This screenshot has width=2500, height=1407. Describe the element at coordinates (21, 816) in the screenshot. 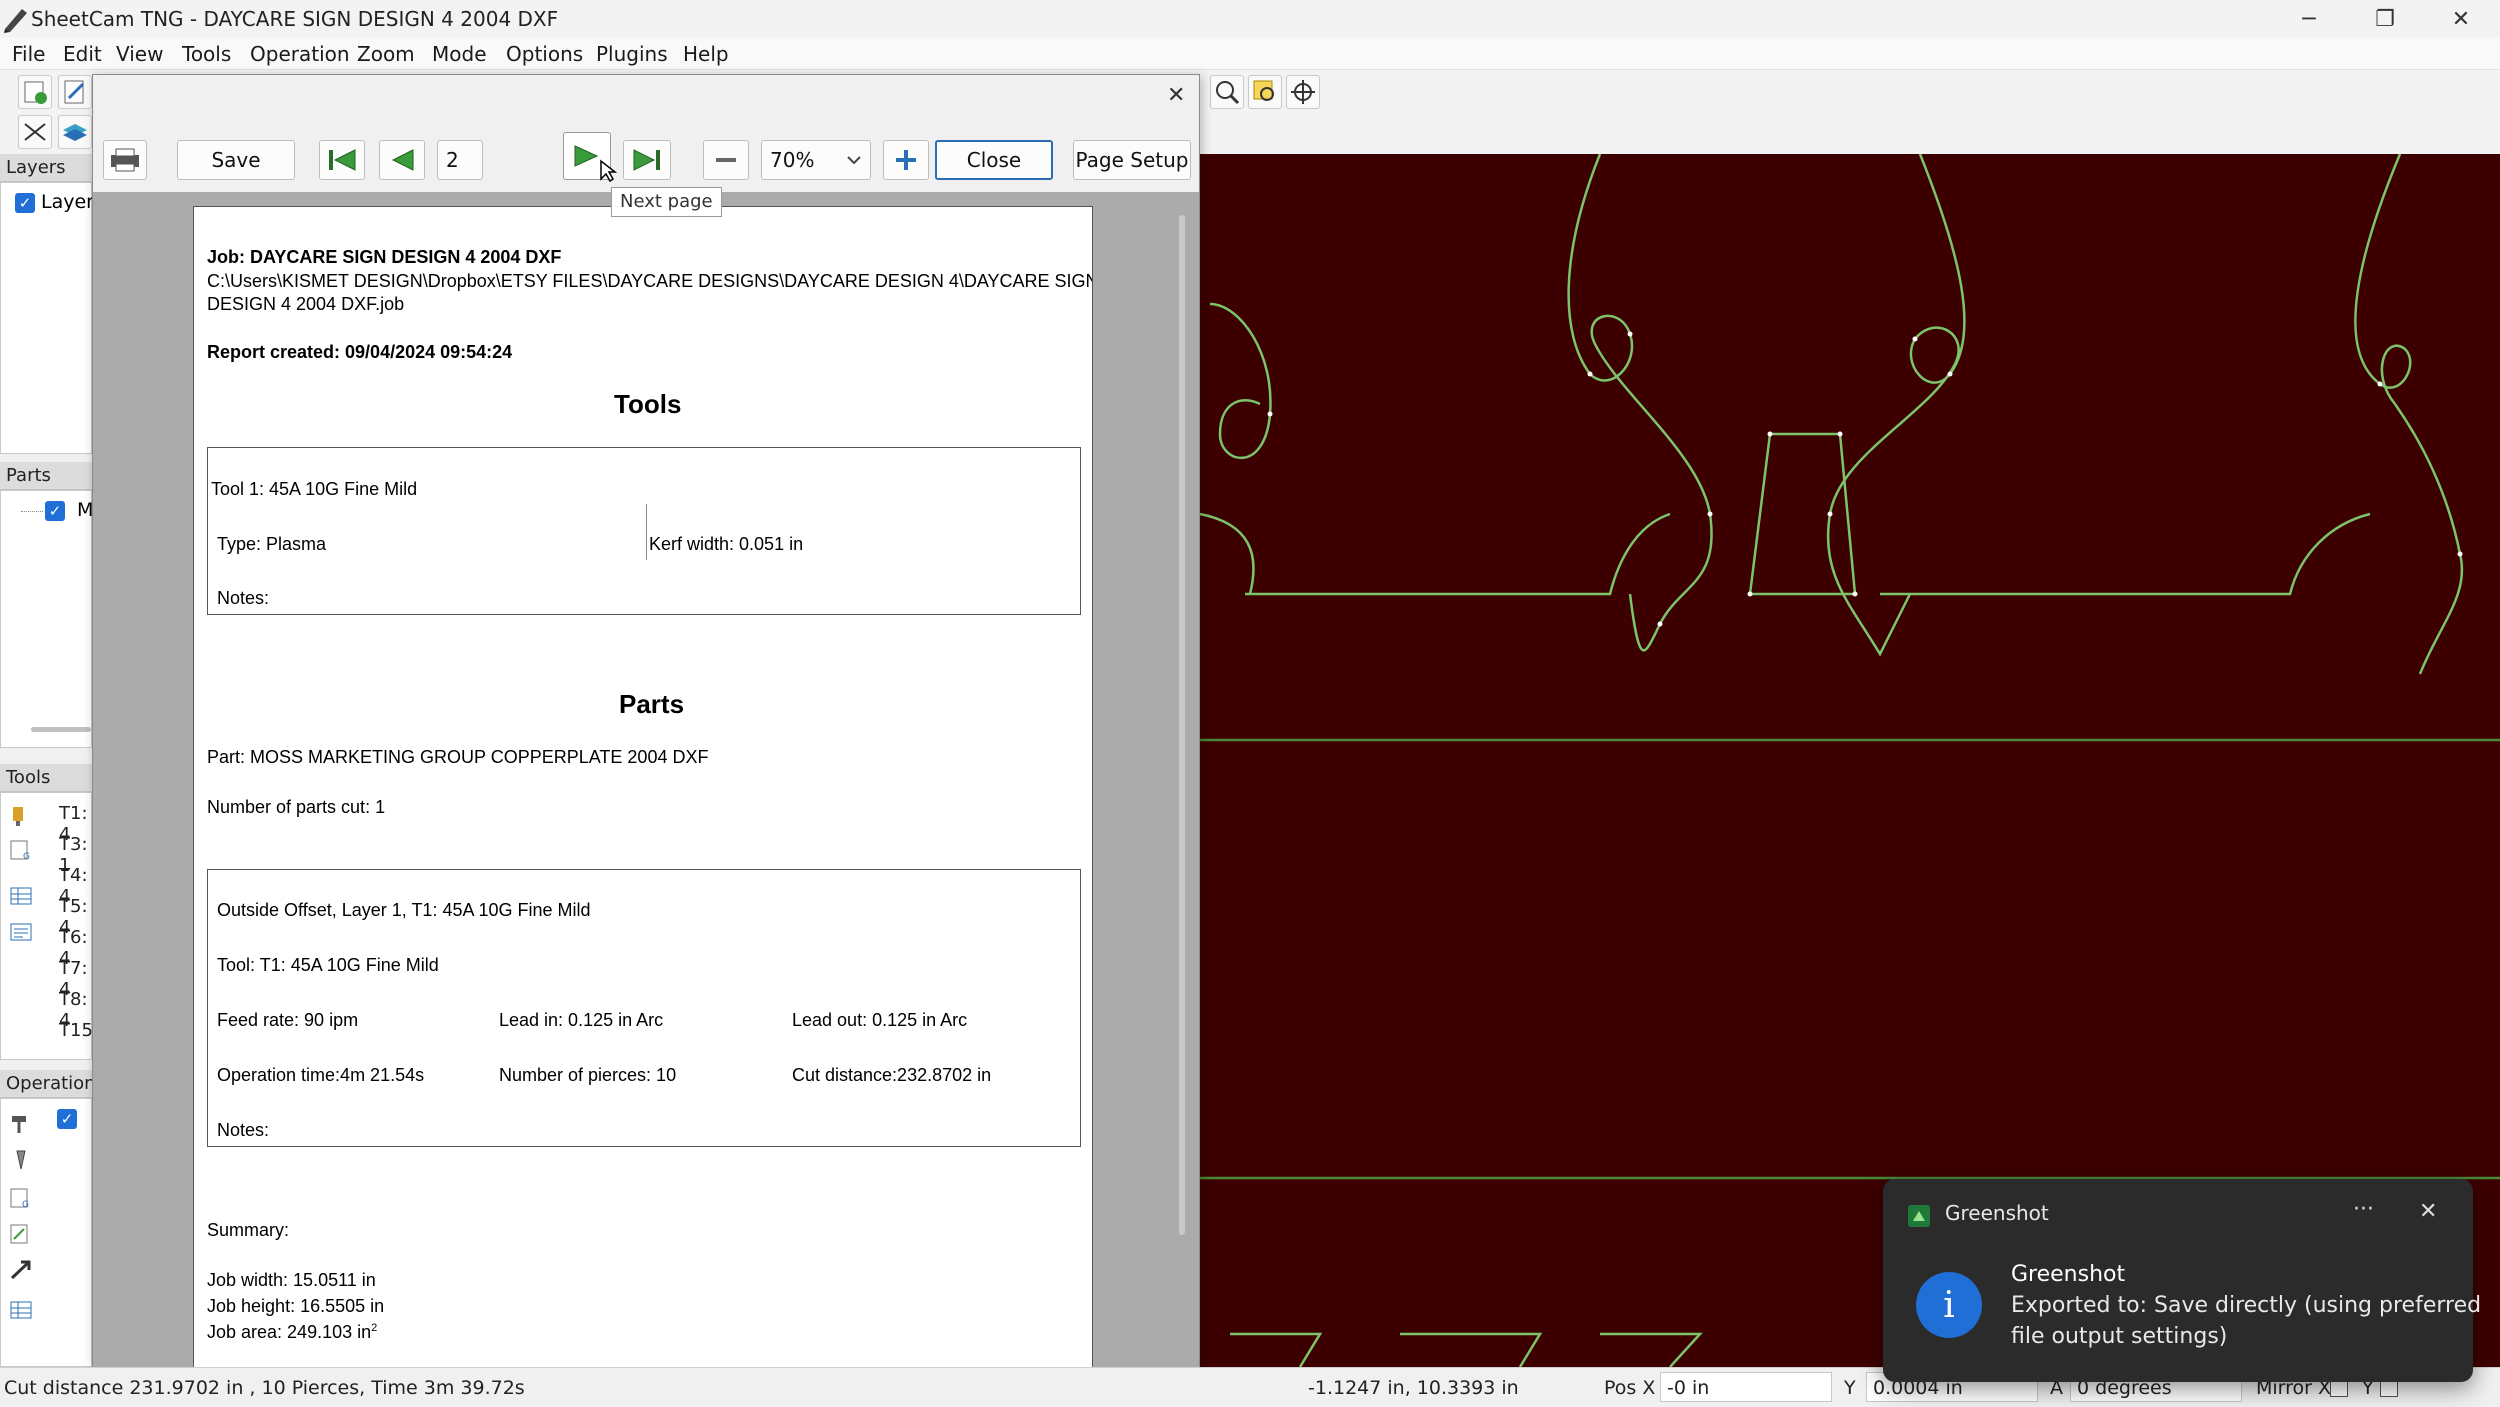

I see `tool-plasma-icon` at that location.